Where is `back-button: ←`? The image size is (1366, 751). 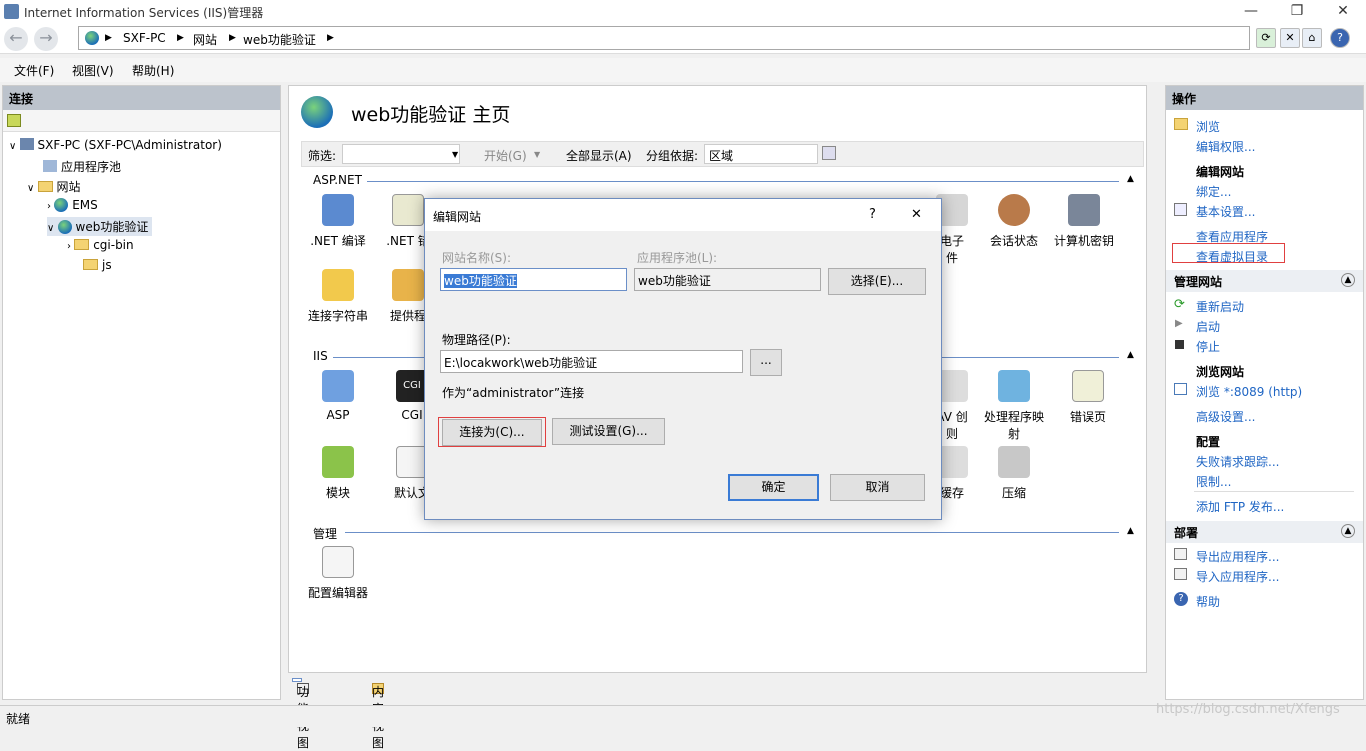
back-button: ← is located at coordinates (16, 39).